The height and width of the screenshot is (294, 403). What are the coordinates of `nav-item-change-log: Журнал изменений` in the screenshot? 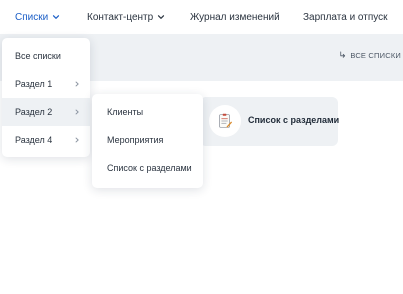 It's located at (235, 17).